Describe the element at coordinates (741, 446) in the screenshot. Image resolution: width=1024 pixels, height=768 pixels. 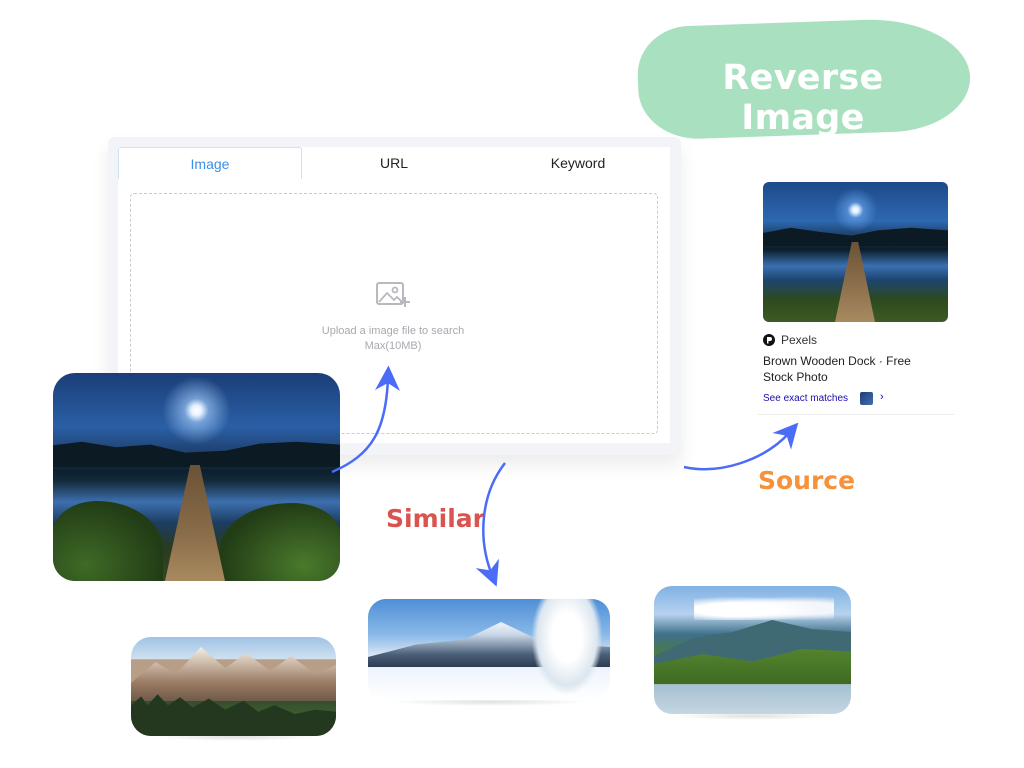
I see `arrow-to-source` at that location.